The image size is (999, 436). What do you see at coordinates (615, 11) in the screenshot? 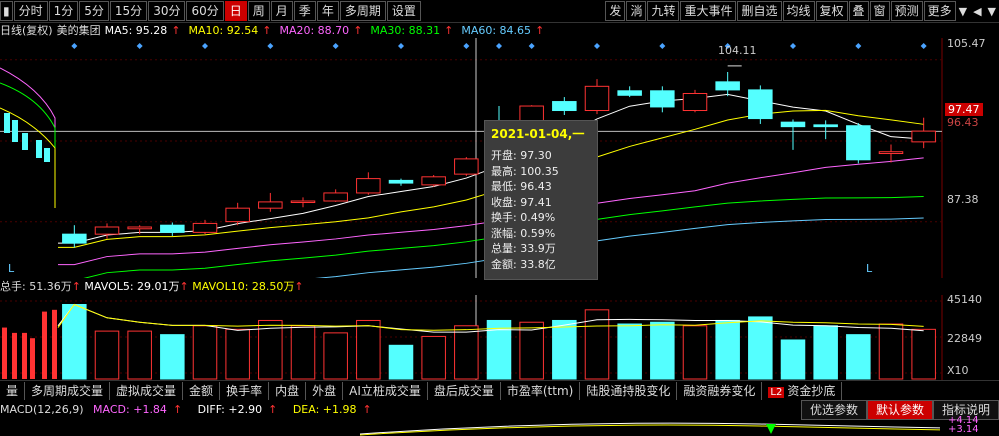
I see `toolbar-right-0: 发` at bounding box center [615, 11].